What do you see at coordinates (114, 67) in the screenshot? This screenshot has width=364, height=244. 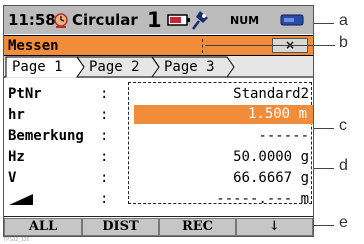 I see `tab-page-2: Page 2` at bounding box center [114, 67].